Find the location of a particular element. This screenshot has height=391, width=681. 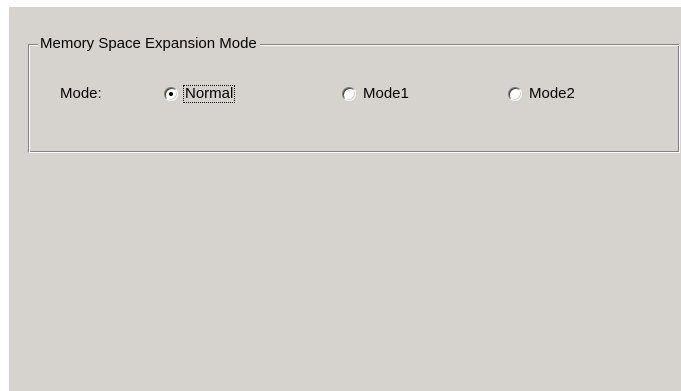

radio-label-mode1: Mode1 is located at coordinates (386, 93).